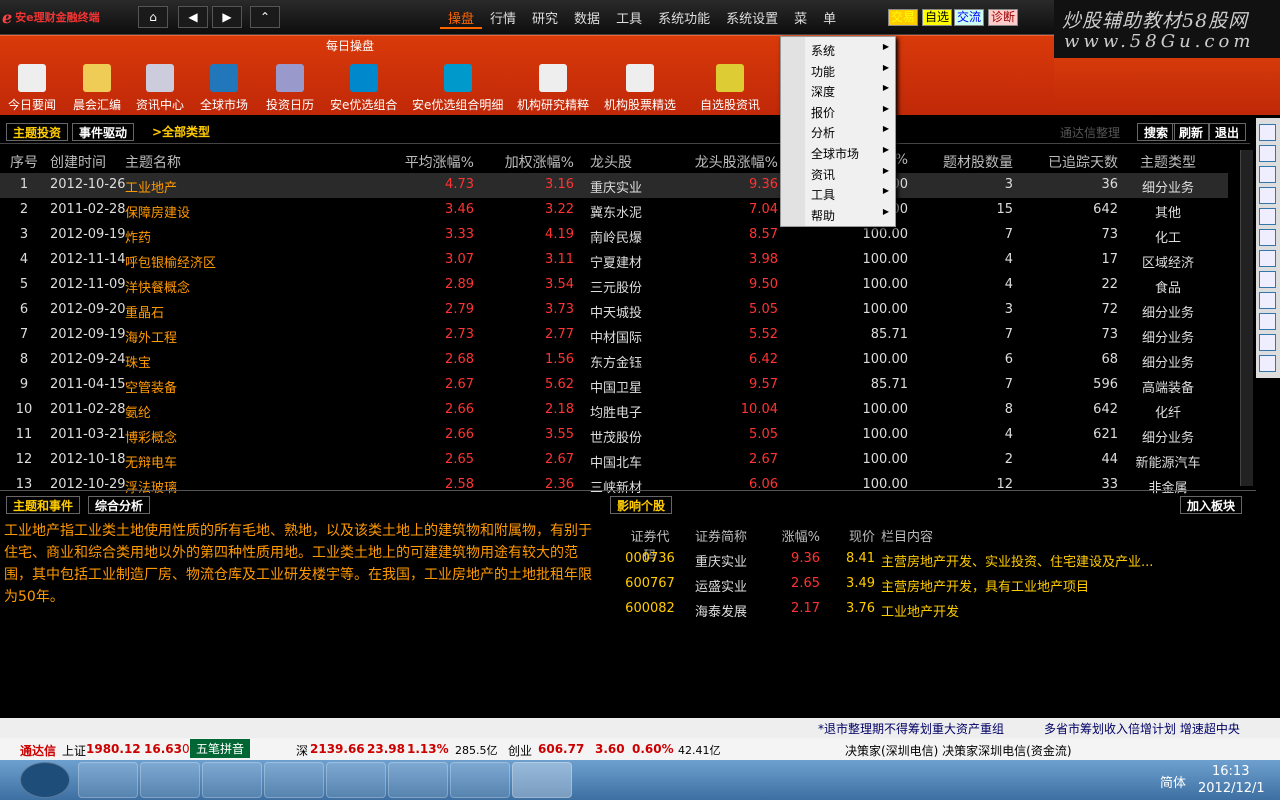  Describe the element at coordinates (851, 215) in the screenshot. I see `dropdown-item: 帮助 ▶` at that location.